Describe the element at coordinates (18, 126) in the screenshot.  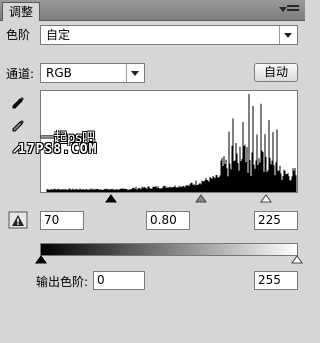
I see `gray-point-eyedropper-icon` at that location.